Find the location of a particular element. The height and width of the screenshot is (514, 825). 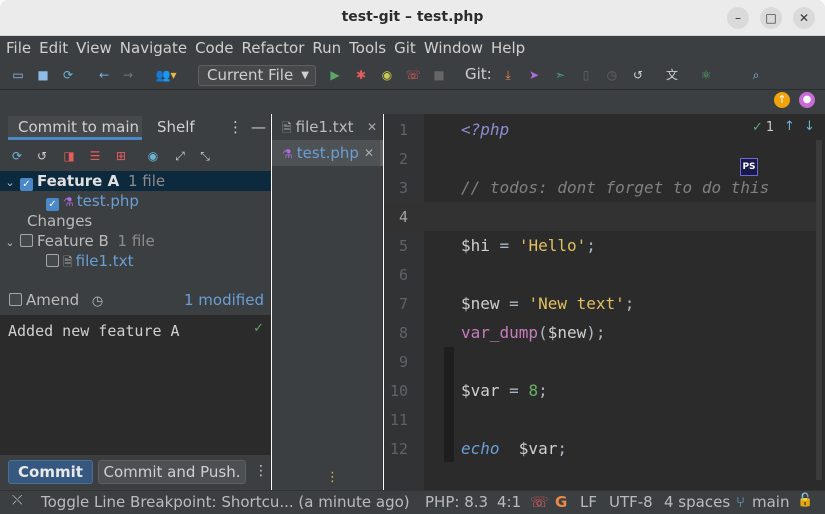

forward-icon: → is located at coordinates (128, 75).